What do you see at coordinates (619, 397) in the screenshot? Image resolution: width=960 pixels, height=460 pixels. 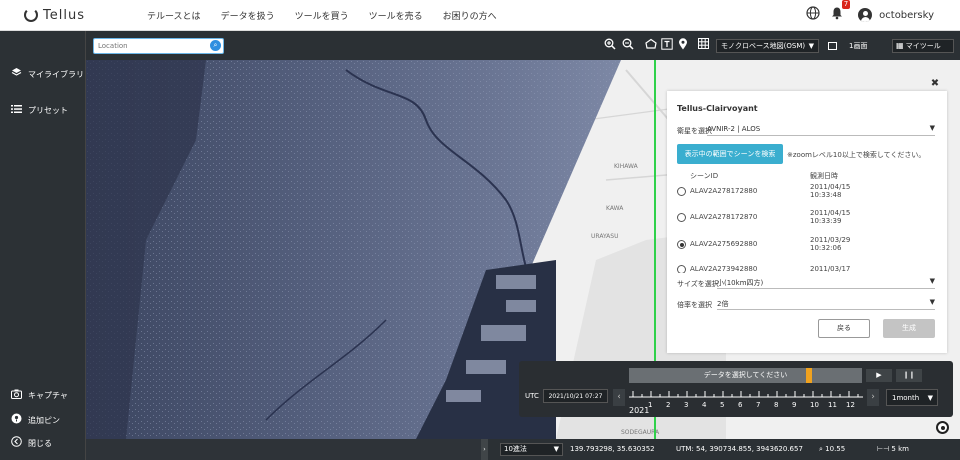 I see `timeline-prev-arrow: ‹` at bounding box center [619, 397].